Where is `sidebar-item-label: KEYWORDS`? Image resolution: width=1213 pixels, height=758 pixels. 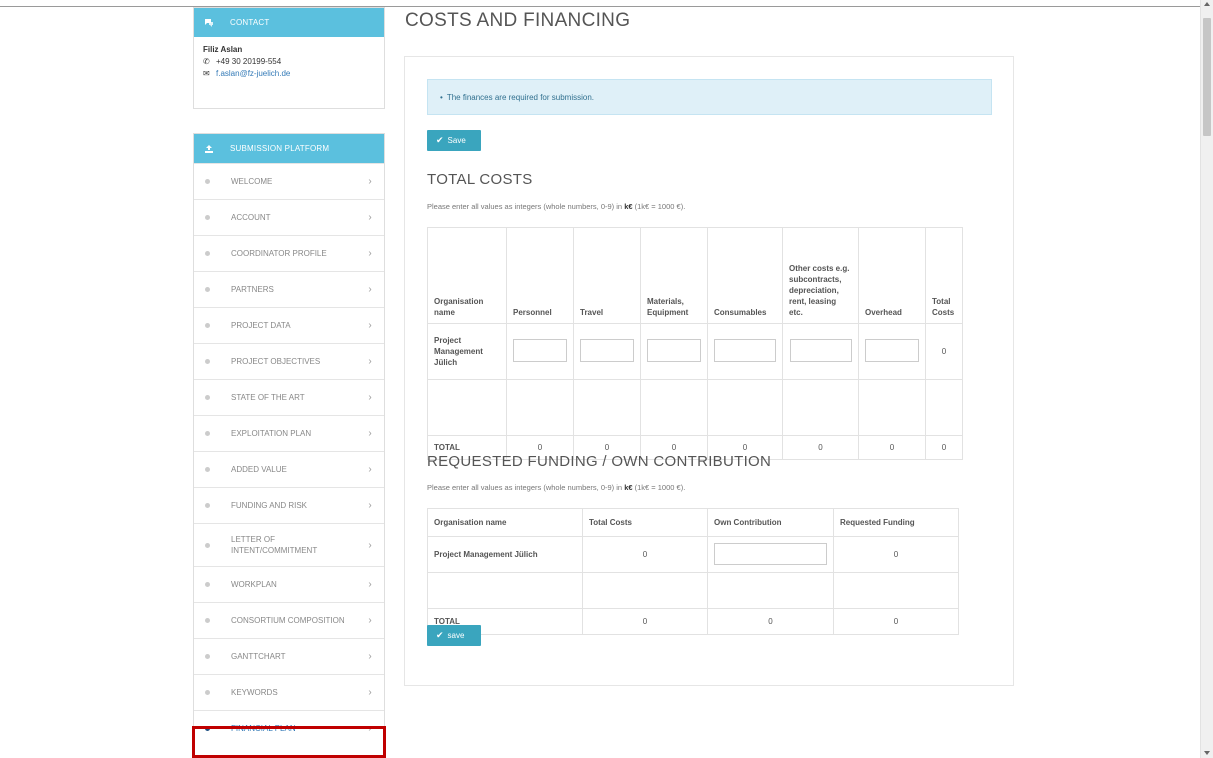 sidebar-item-label: KEYWORDS is located at coordinates (254, 692).